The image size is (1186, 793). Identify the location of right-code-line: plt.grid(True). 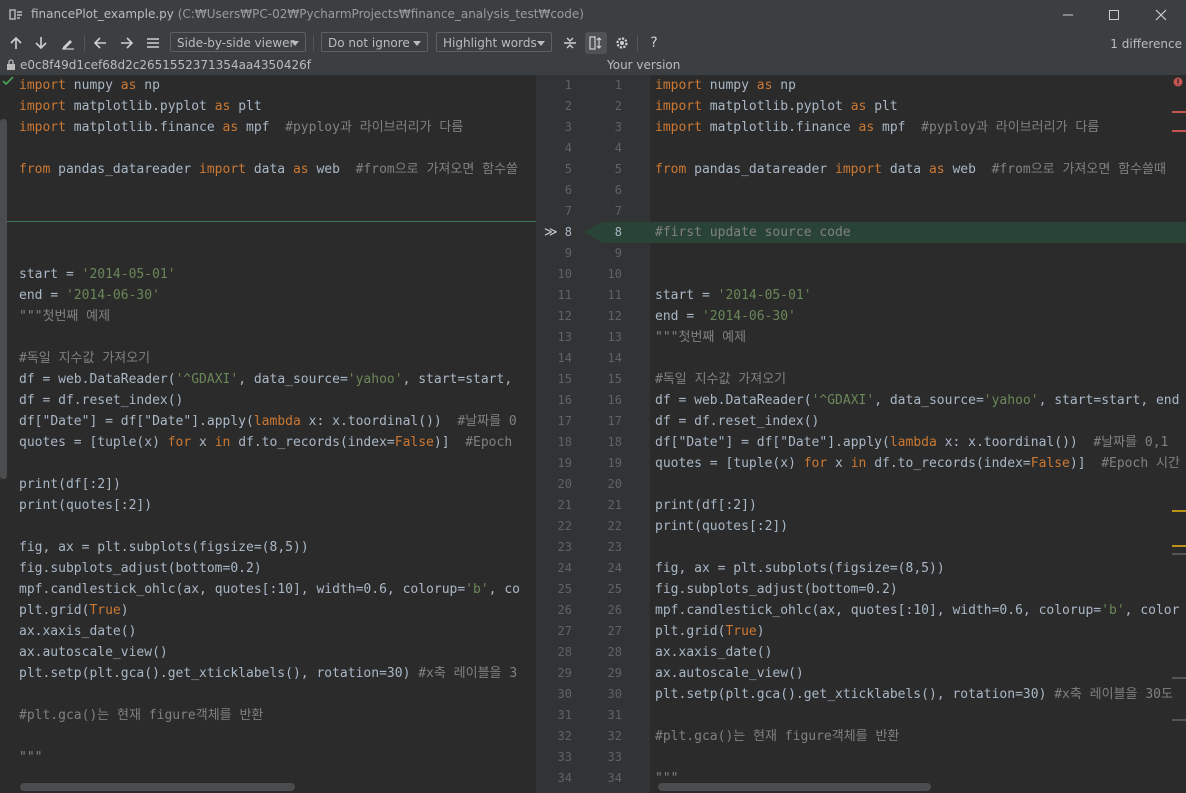
(710, 631).